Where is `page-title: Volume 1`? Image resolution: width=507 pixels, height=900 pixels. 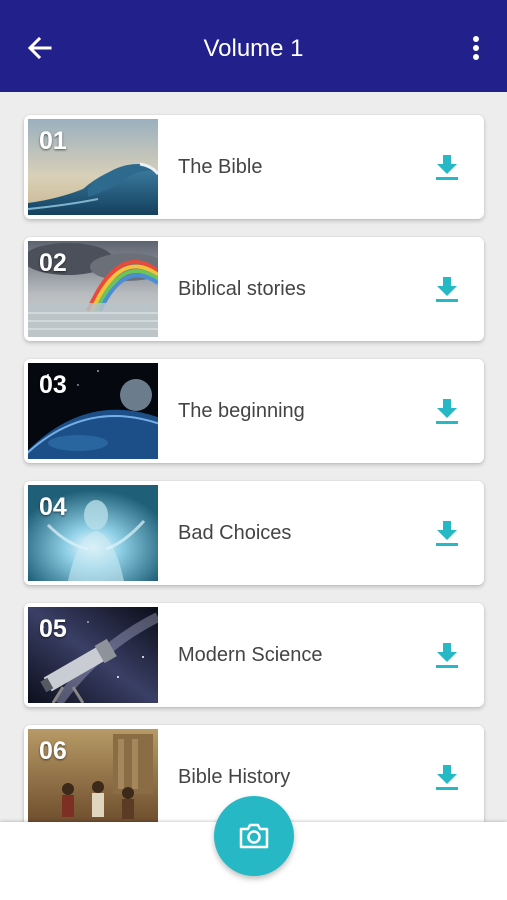 page-title: Volume 1 is located at coordinates (253, 48).